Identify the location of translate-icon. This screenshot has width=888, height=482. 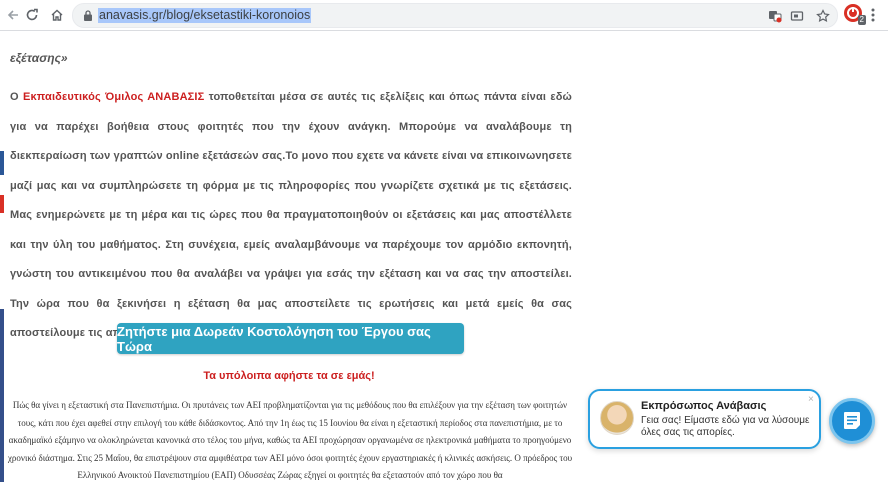
(775, 16).